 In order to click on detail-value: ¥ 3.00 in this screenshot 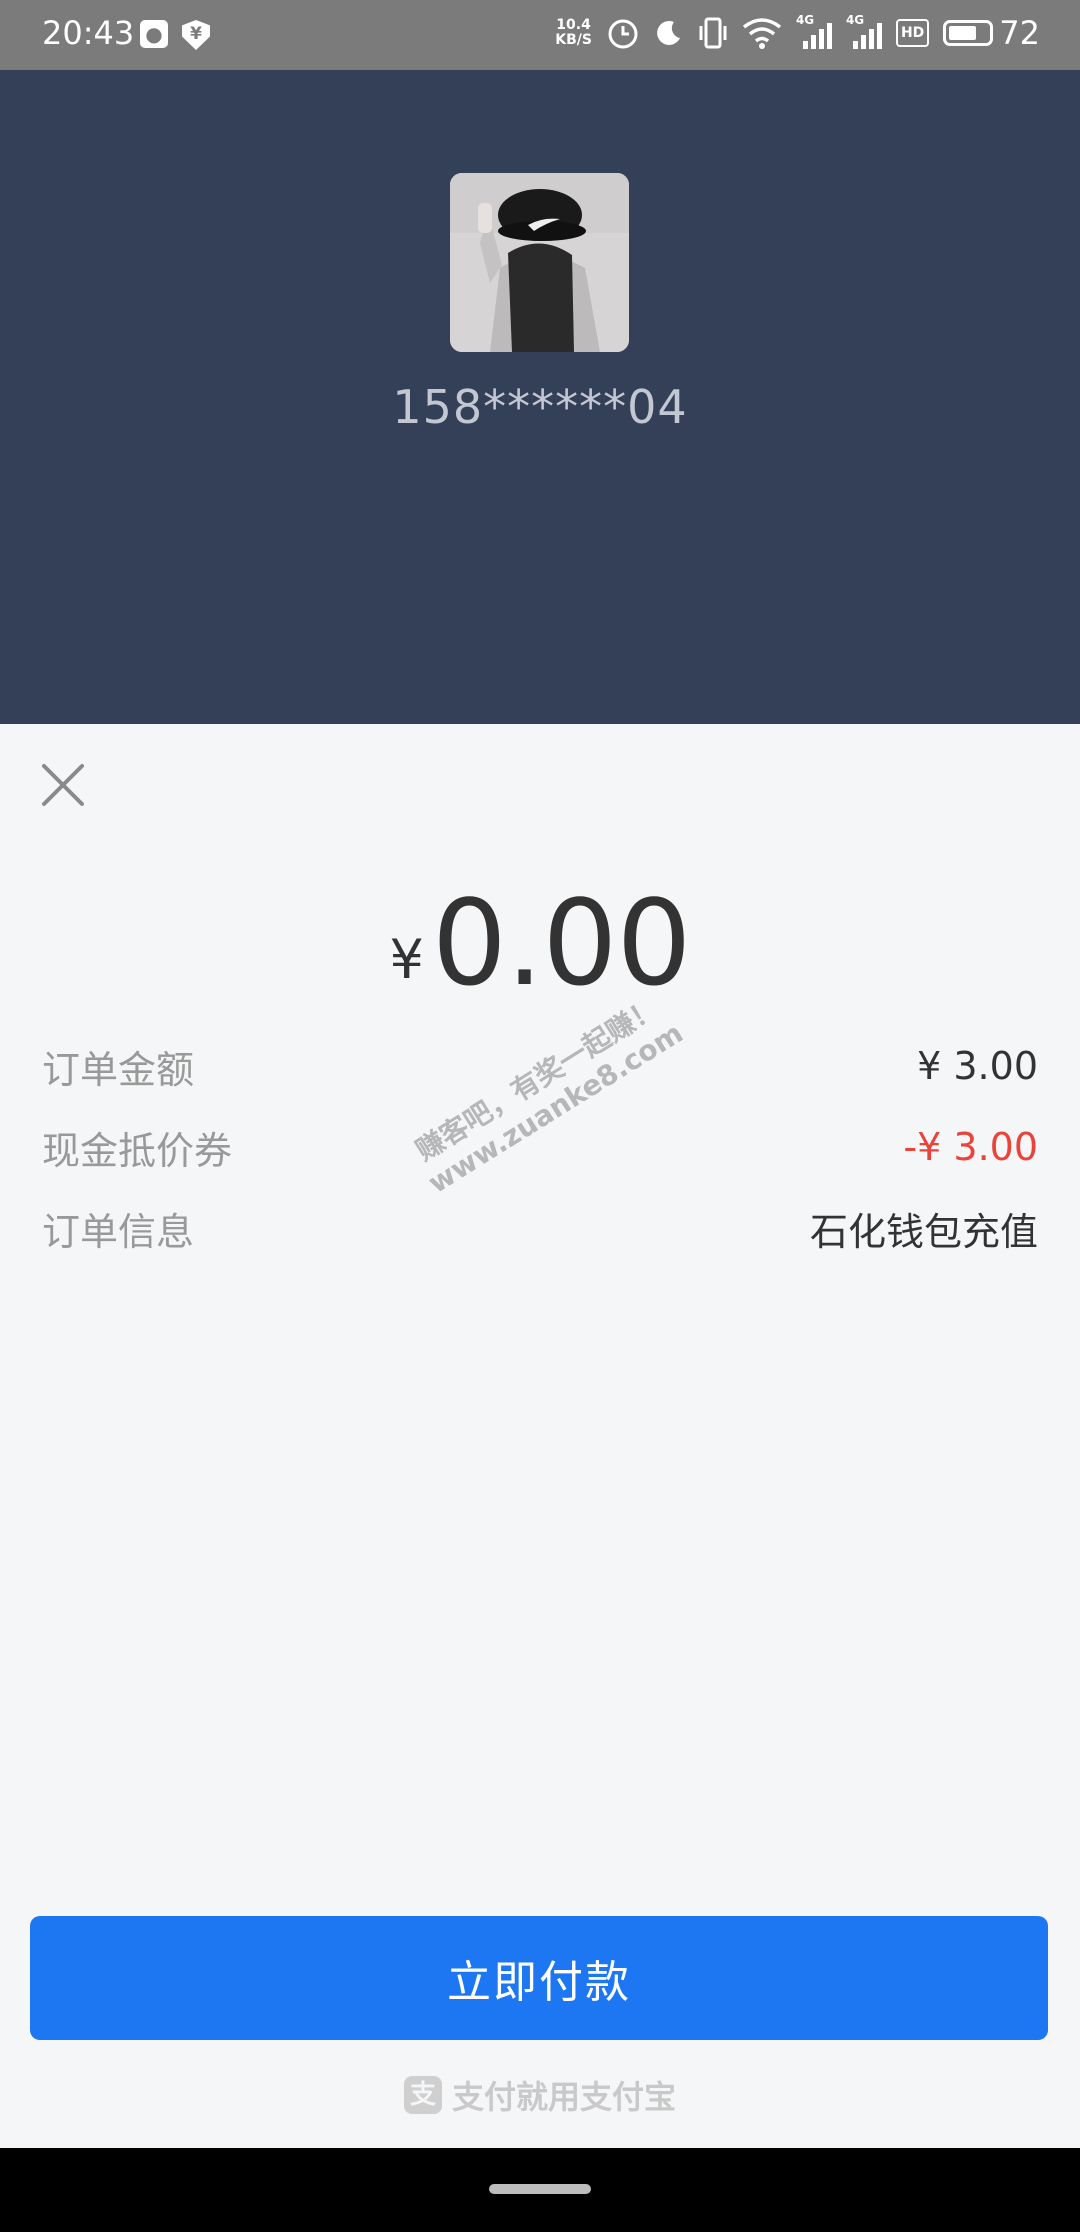, I will do `click(977, 1066)`.